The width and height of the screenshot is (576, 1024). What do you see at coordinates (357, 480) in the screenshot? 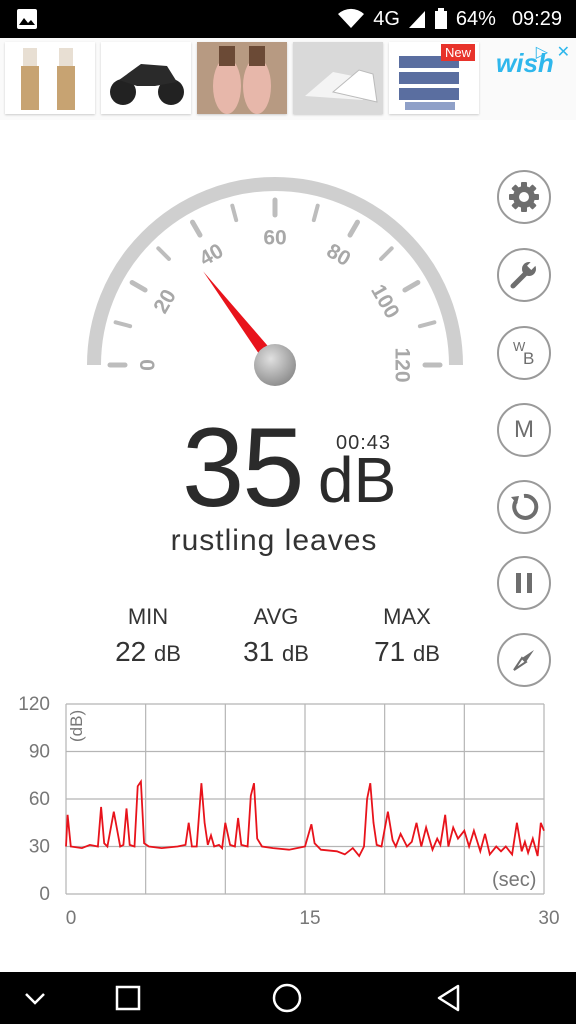
I see `current-db-unit: dB` at bounding box center [357, 480].